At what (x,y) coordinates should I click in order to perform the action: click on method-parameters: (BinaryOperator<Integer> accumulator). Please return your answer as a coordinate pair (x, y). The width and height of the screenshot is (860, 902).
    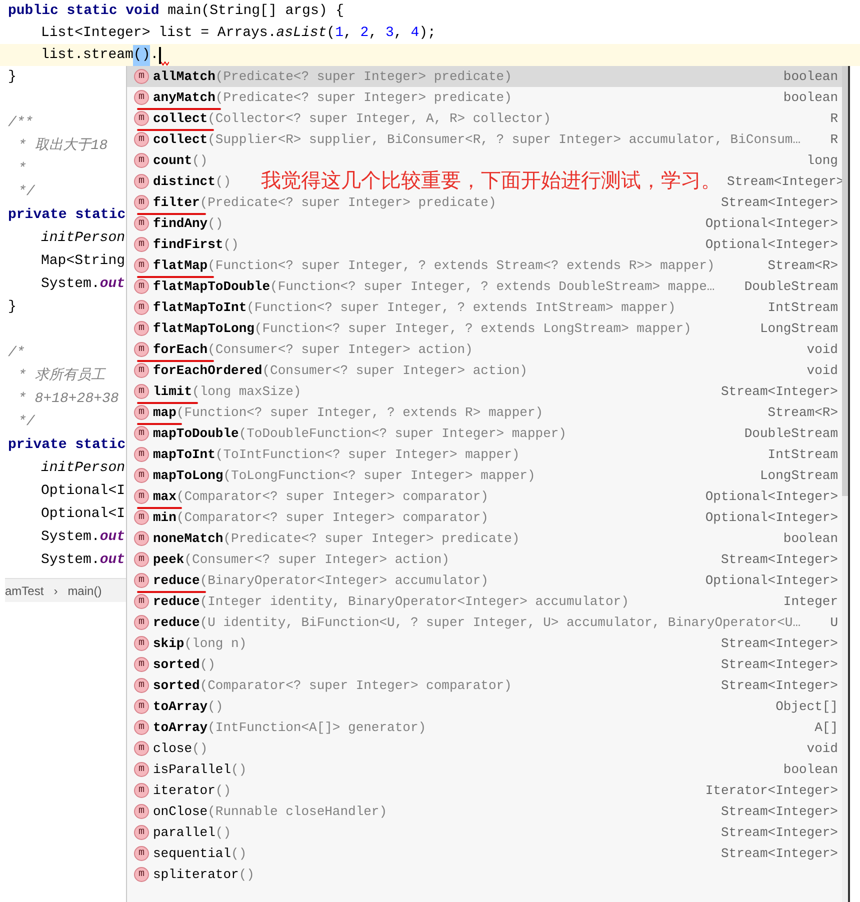
    Looking at the image, I should click on (344, 581).